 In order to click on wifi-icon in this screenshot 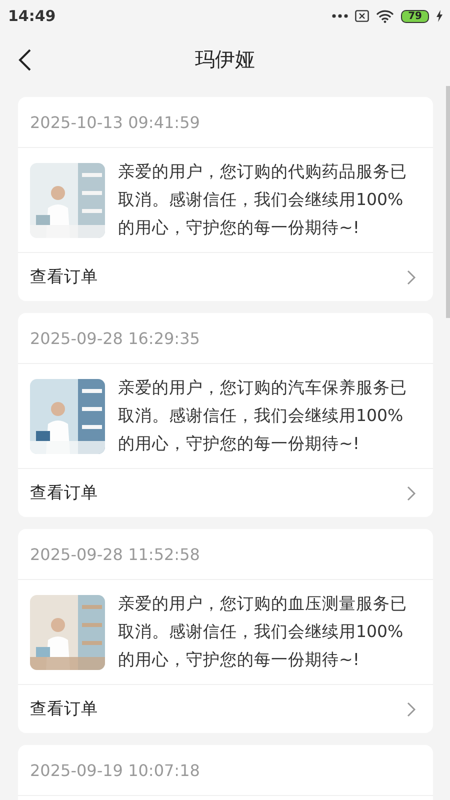, I will do `click(385, 16)`.